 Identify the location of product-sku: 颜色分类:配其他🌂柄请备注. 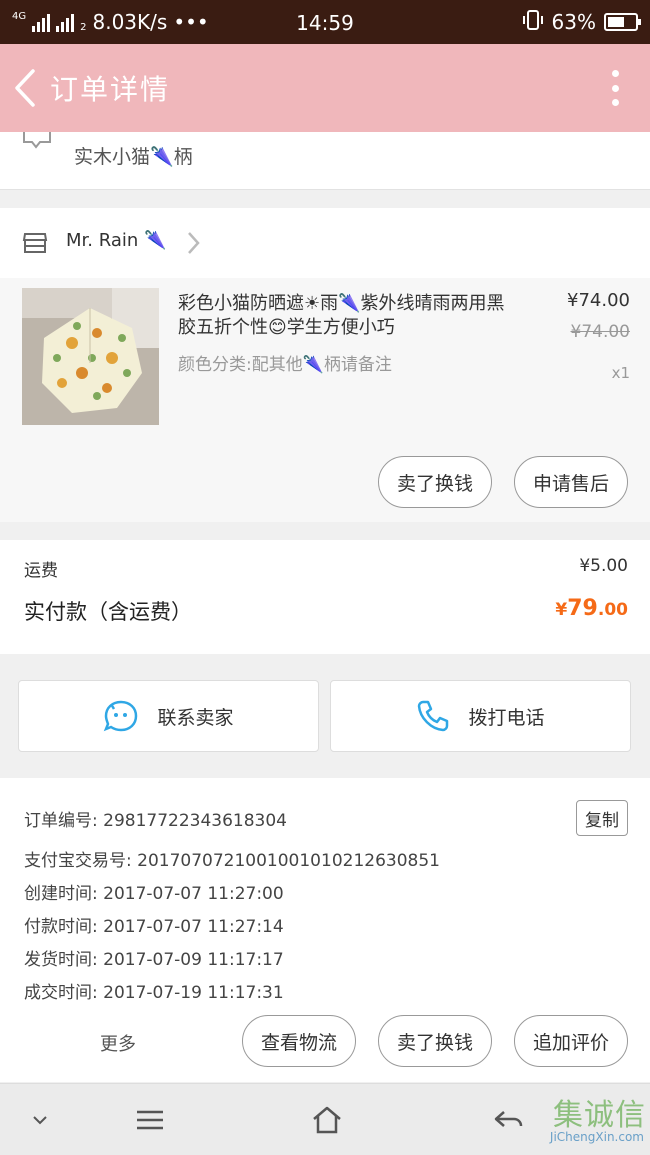
(285, 365).